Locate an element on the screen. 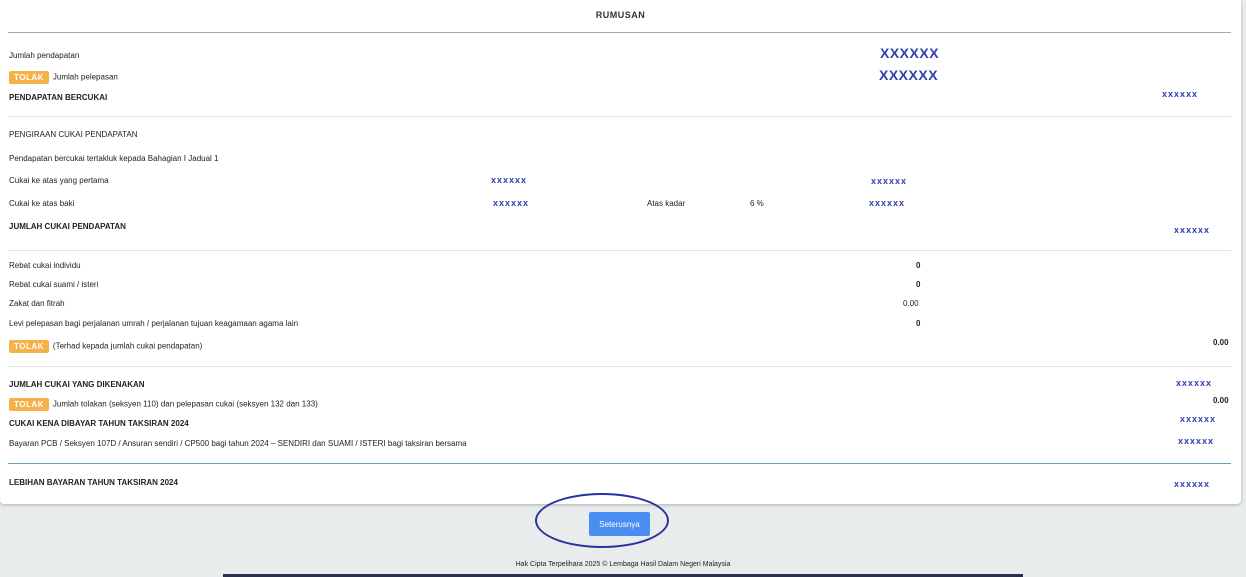 The width and height of the screenshot is (1246, 577). jumlah-pendapatan-label: Jumlah pendapatan is located at coordinates (44, 55).